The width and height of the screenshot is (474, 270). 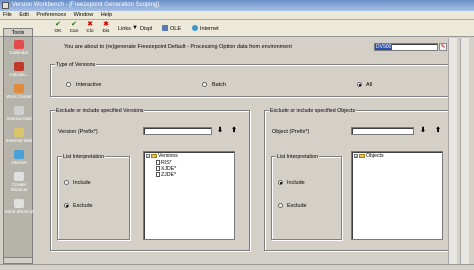 I want to click on object-list-interpretation: List Interpretation Include Exclude, so click(x=306, y=197).